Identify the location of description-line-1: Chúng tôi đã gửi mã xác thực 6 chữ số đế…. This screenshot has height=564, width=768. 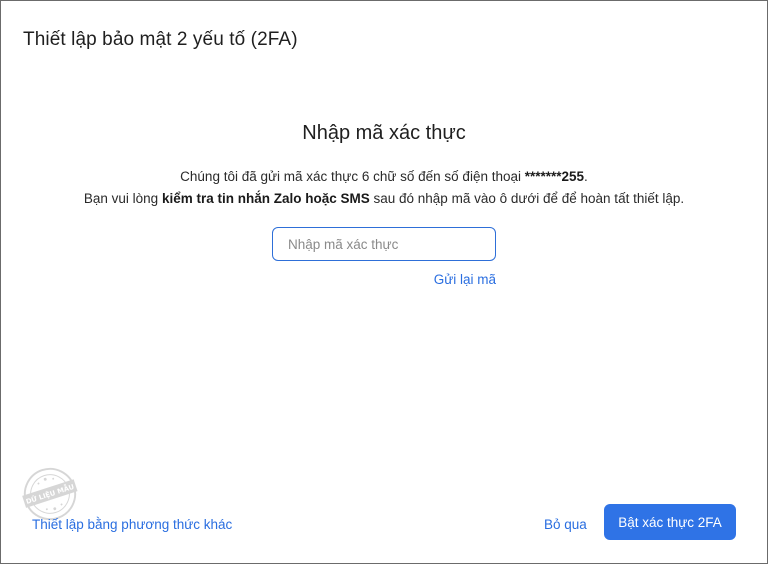
(384, 177).